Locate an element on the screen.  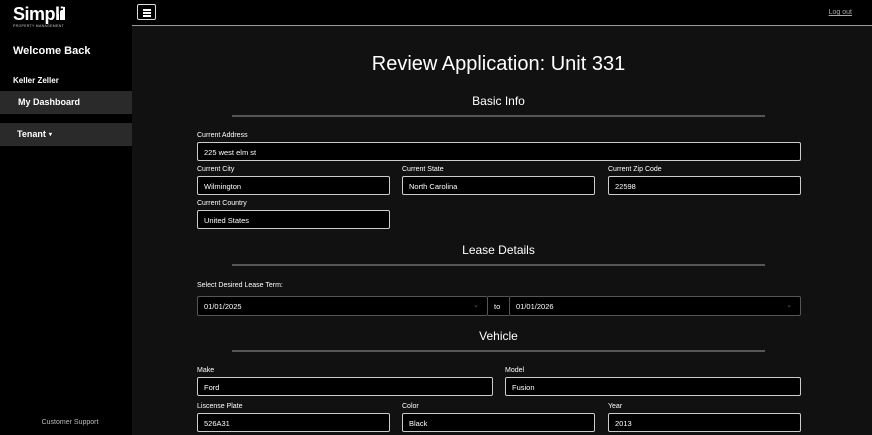
lease-start-select: 01/01/2025 ⌄ is located at coordinates (342, 306).